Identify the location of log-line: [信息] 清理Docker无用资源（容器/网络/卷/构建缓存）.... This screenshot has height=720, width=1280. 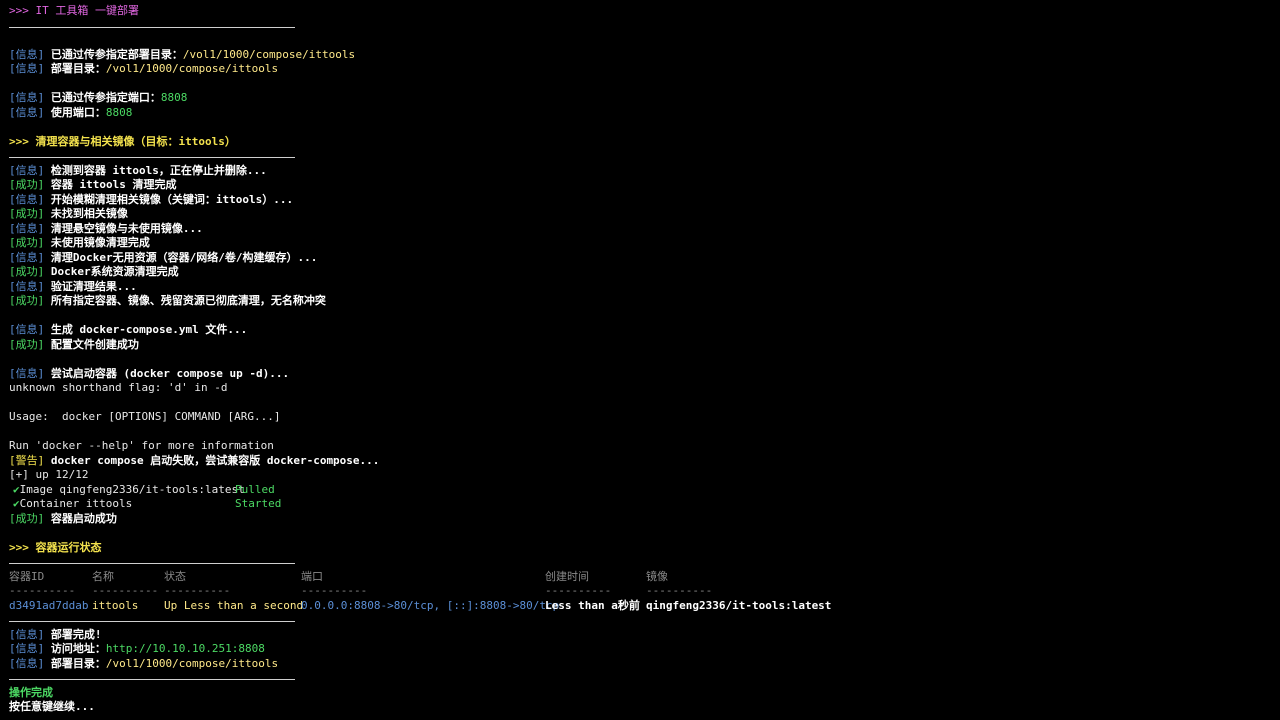
(163, 257).